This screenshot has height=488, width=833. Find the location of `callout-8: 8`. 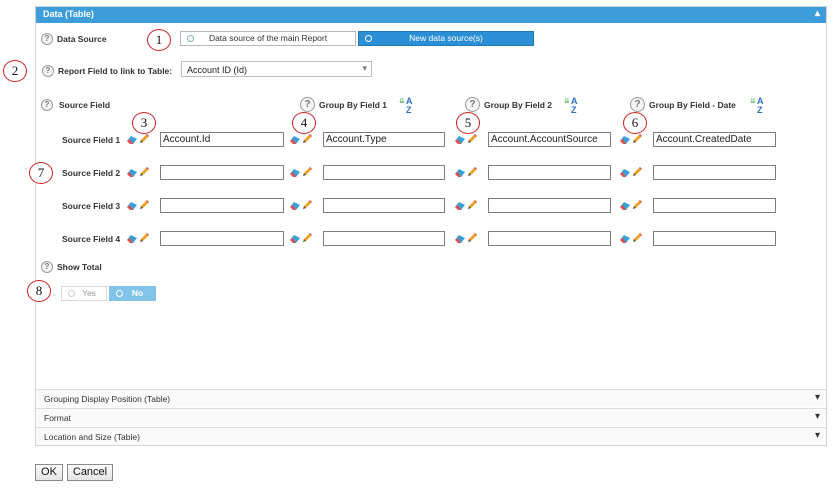

callout-8: 8 is located at coordinates (39, 291).